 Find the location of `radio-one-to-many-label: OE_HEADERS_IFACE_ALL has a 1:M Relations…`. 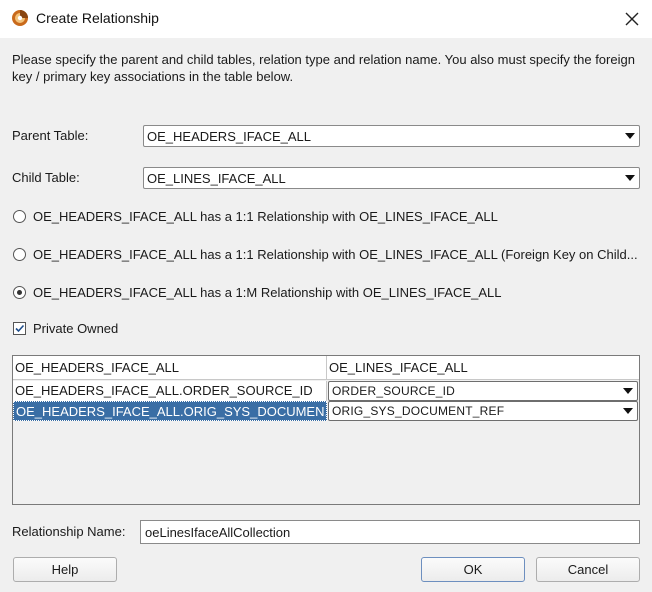

radio-one-to-many-label: OE_HEADERS_IFACE_ALL has a 1:M Relations… is located at coordinates (267, 292).